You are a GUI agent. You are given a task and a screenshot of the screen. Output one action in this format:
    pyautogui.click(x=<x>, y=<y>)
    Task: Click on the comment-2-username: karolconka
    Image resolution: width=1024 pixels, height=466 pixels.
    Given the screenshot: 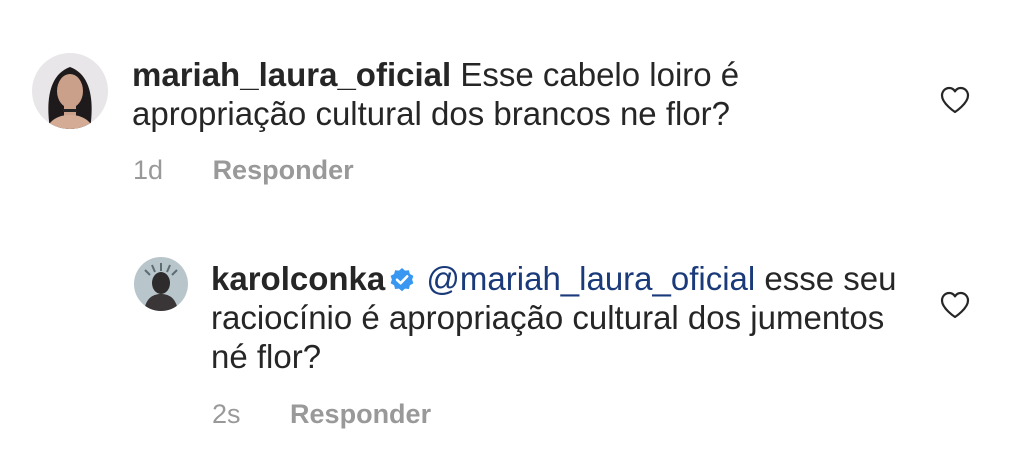 What is the action you would take?
    pyautogui.click(x=298, y=278)
    